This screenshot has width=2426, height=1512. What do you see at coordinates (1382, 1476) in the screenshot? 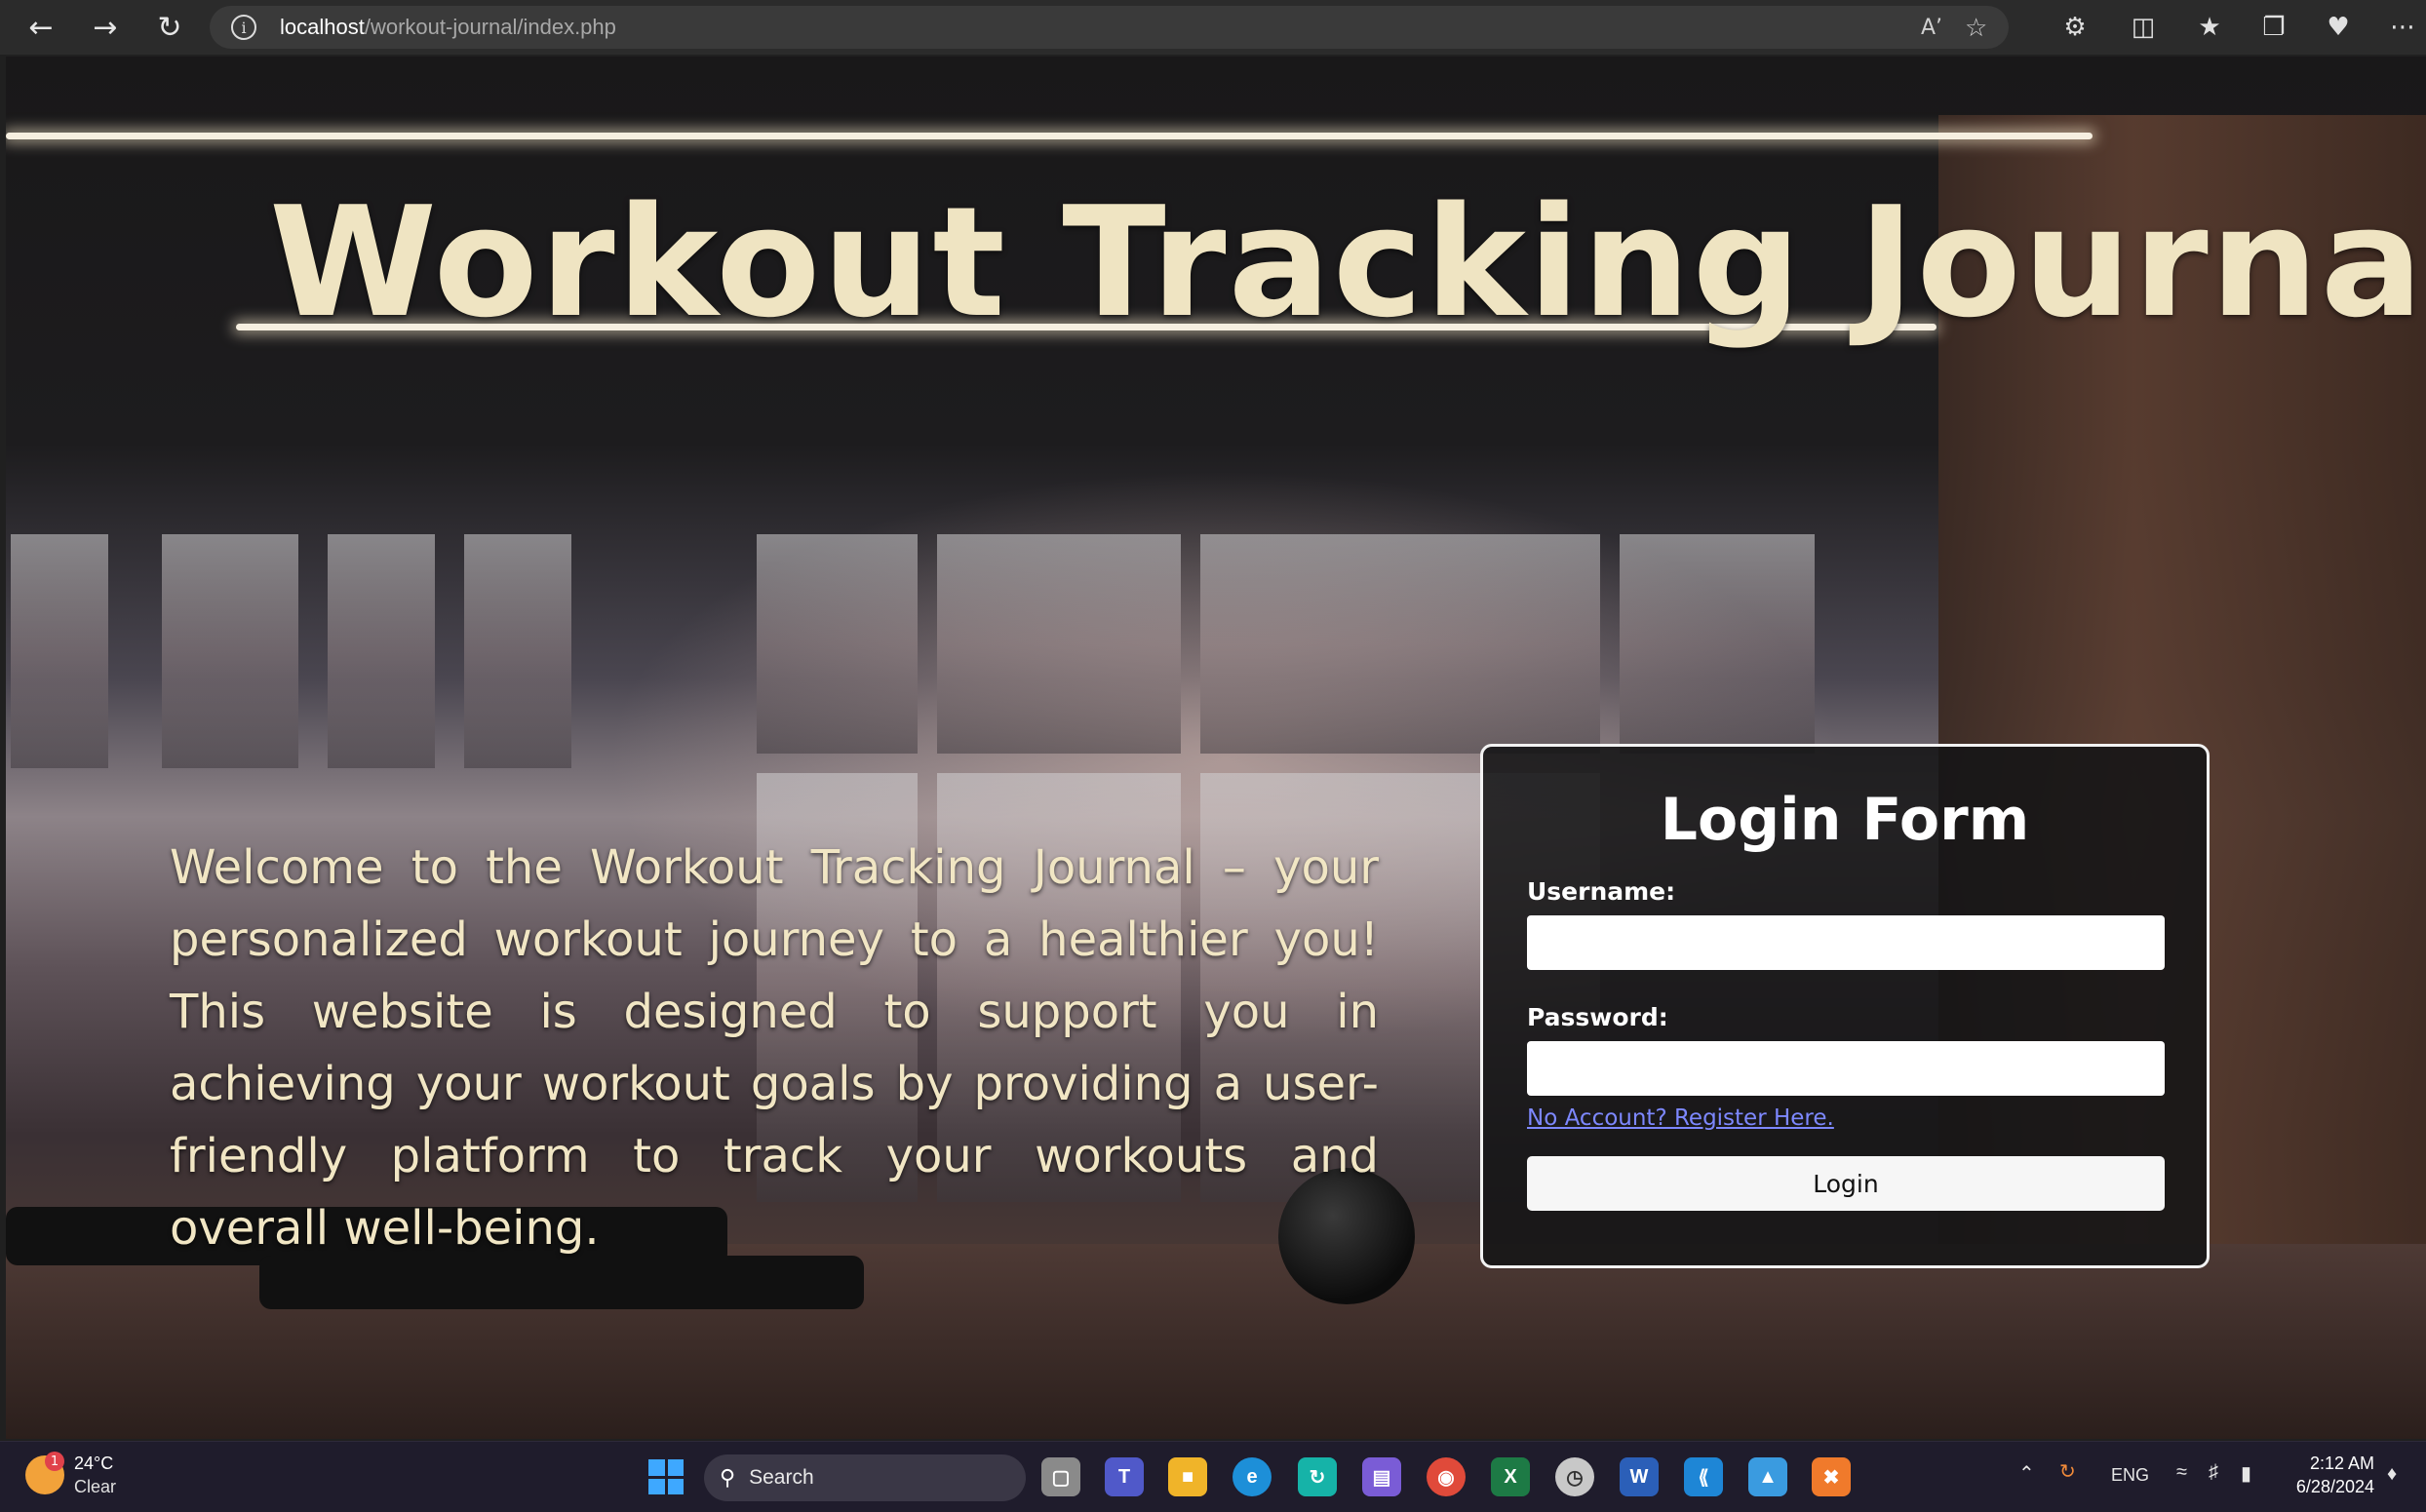
I see `notes-app-icon: ▤` at bounding box center [1382, 1476].